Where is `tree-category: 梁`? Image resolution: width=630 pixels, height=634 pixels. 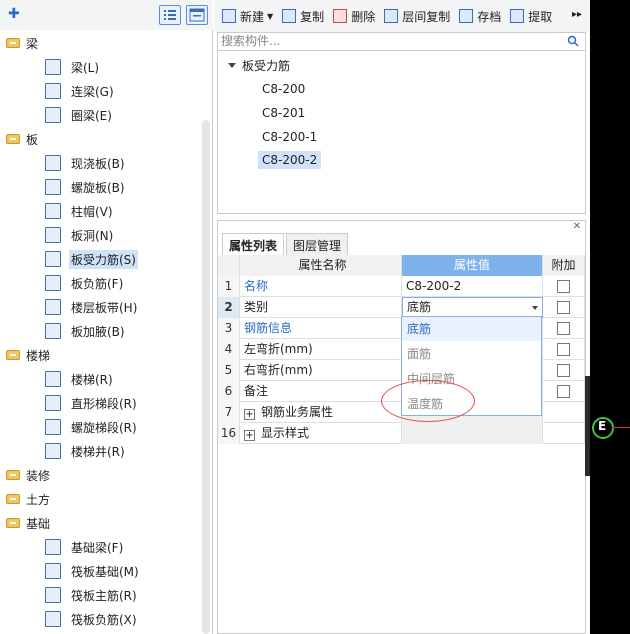 tree-category: 梁 is located at coordinates (100, 43).